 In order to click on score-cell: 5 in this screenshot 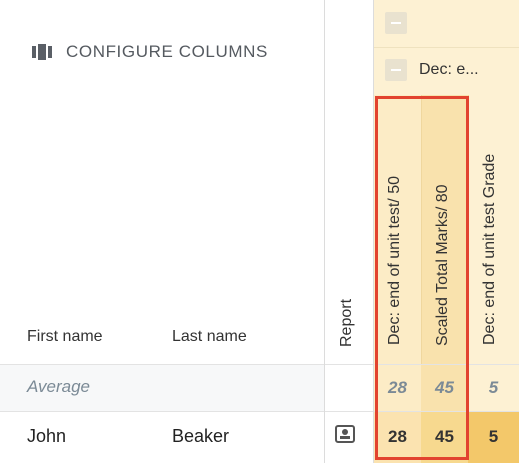, I will do `click(493, 436)`.